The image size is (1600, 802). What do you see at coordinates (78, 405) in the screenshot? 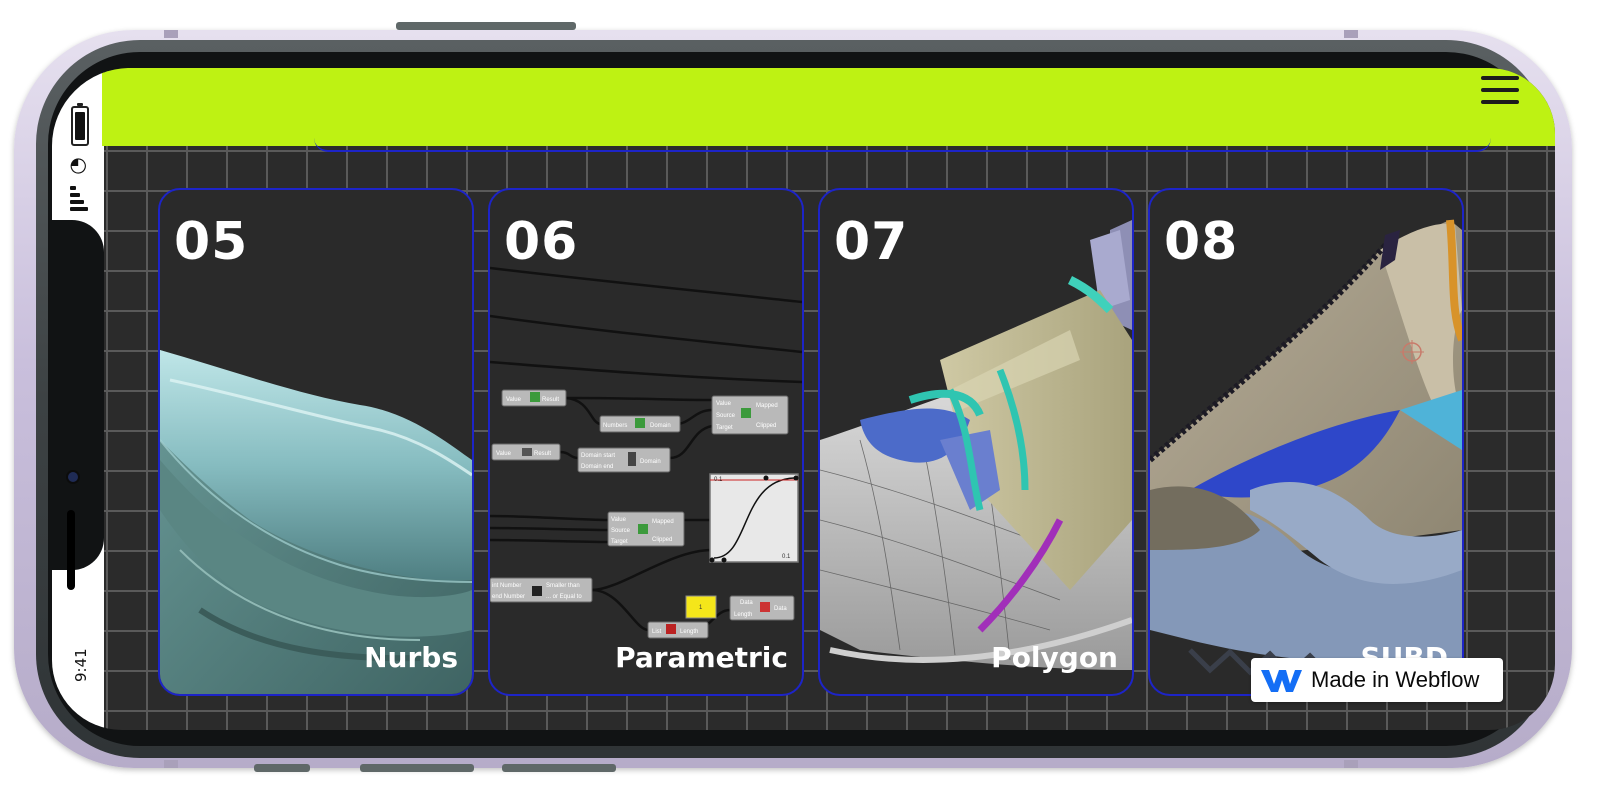
I see `camera-notch` at bounding box center [78, 405].